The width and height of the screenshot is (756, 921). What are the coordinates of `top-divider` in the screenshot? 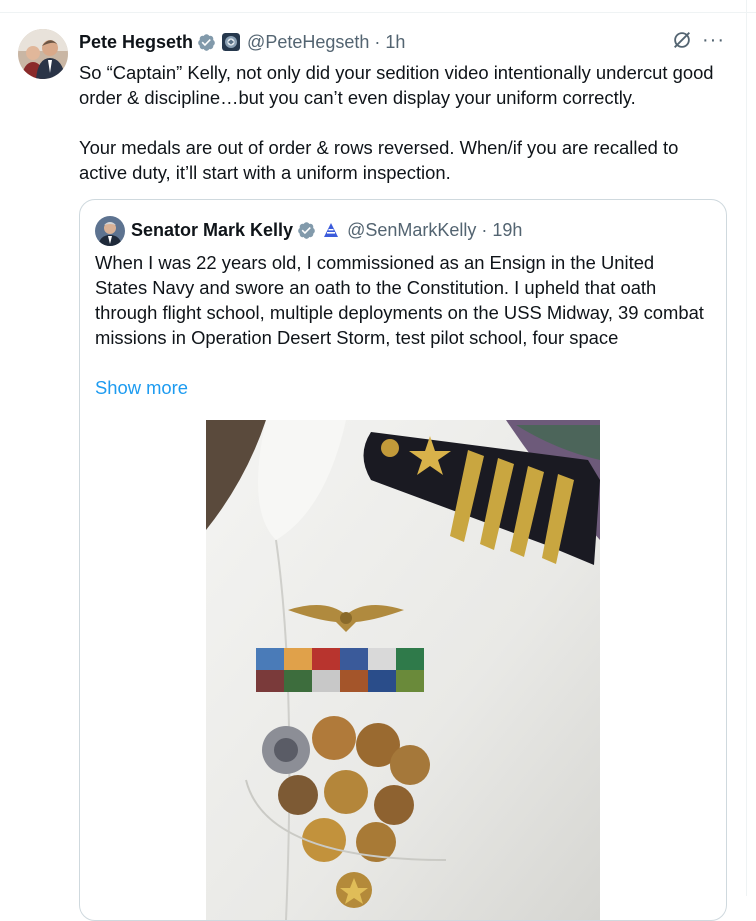 It's located at (378, 12).